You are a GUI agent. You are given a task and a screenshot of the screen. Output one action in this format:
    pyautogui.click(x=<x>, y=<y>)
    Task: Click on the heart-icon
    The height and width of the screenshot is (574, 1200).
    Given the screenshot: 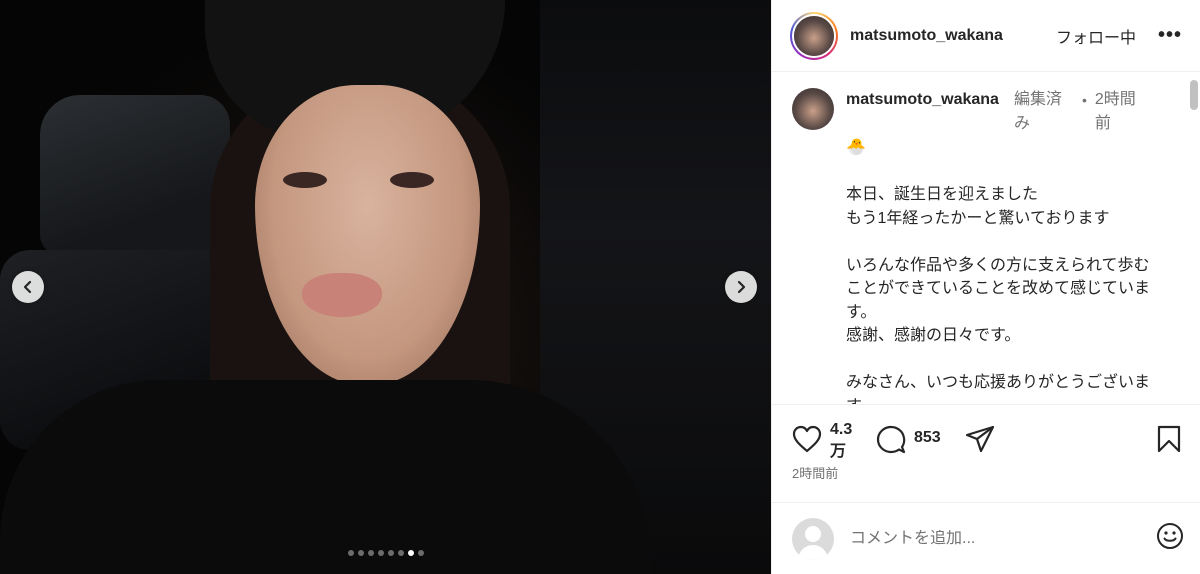 What is the action you would take?
    pyautogui.click(x=807, y=441)
    